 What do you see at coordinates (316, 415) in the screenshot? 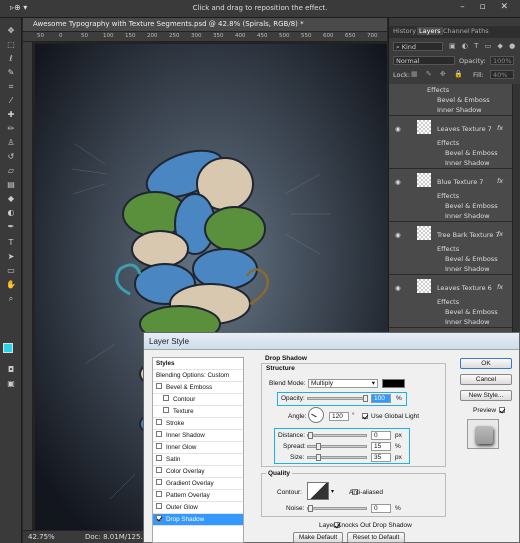
I see `angle-dial-icon` at bounding box center [316, 415].